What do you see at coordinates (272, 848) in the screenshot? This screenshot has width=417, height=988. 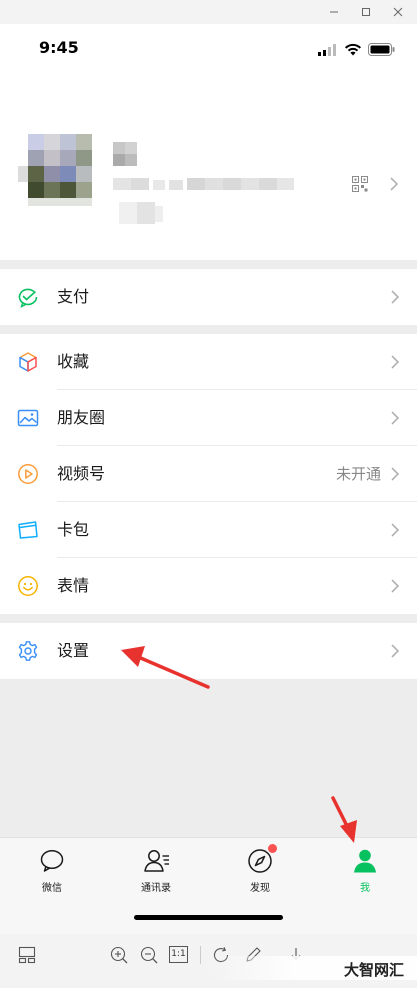 I see `notification-dot` at bounding box center [272, 848].